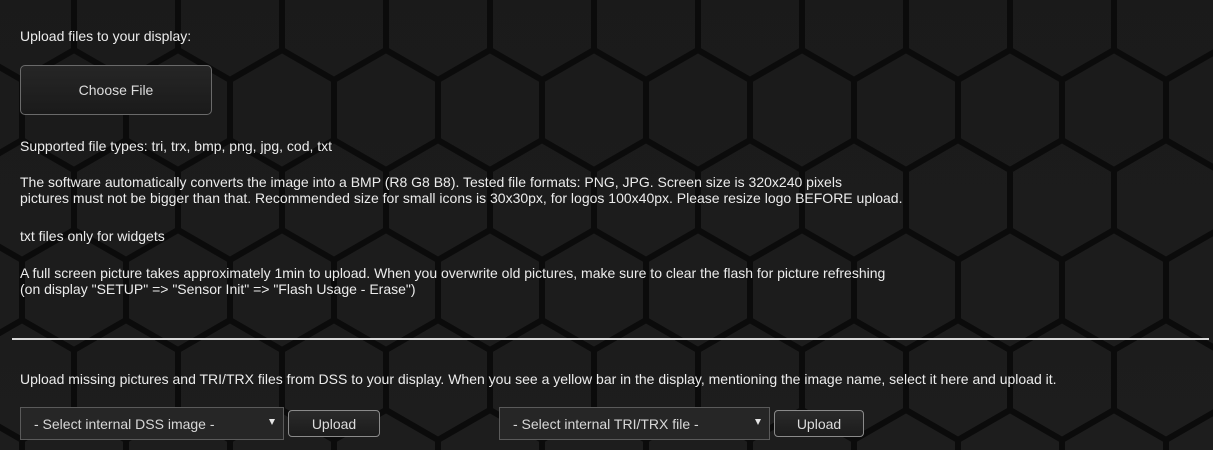  Describe the element at coordinates (106, 36) in the screenshot. I see `upload-heading: Upload files to your display:` at that location.